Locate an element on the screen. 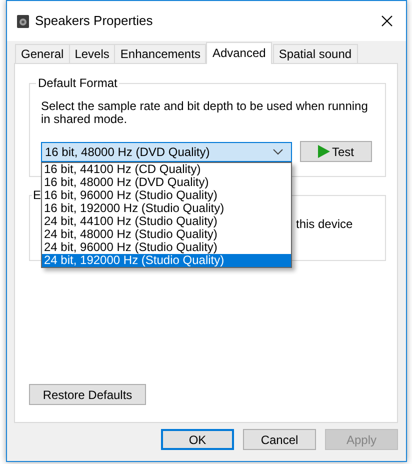 This screenshot has height=464, width=412. group-text: this device is located at coordinates (324, 224).